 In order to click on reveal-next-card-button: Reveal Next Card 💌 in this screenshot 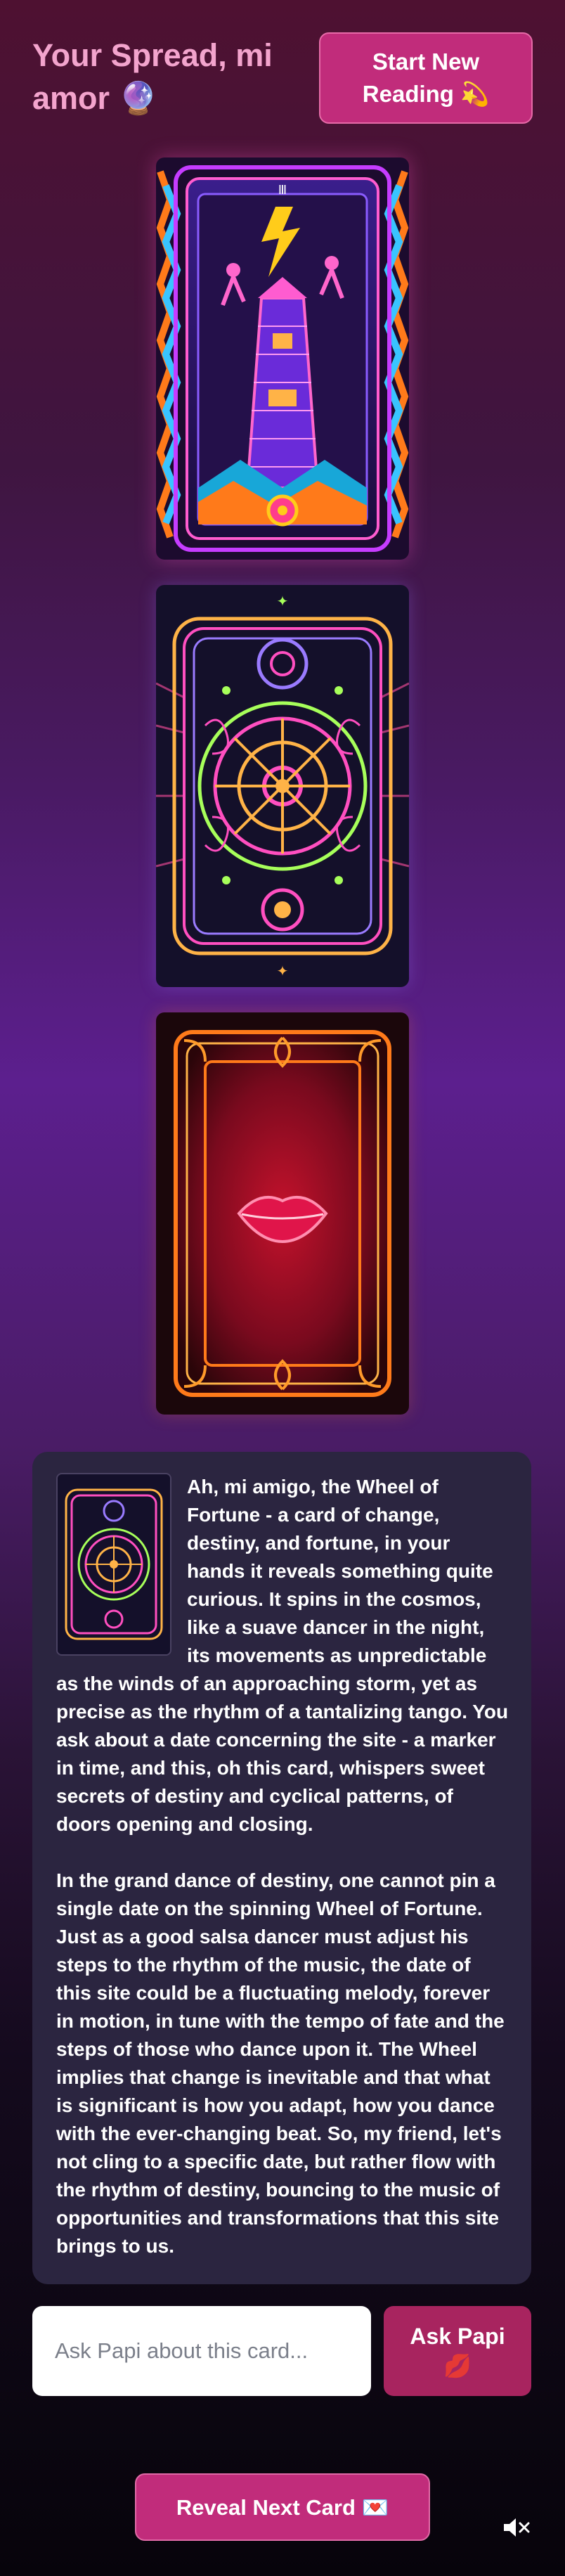, I will do `click(282, 2507)`.